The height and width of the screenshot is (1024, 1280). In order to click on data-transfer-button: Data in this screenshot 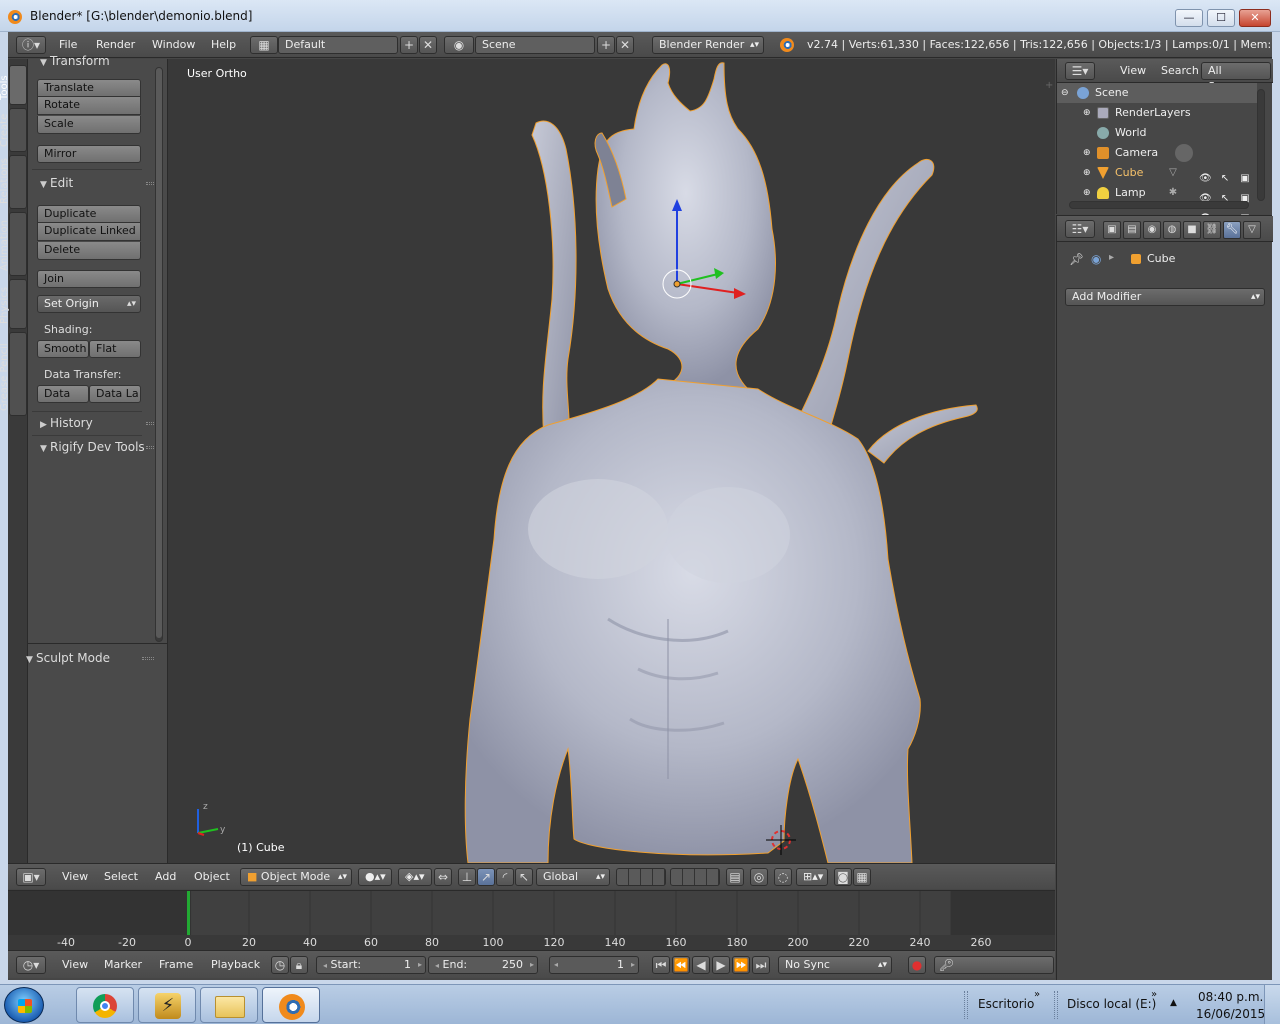, I will do `click(63, 394)`.